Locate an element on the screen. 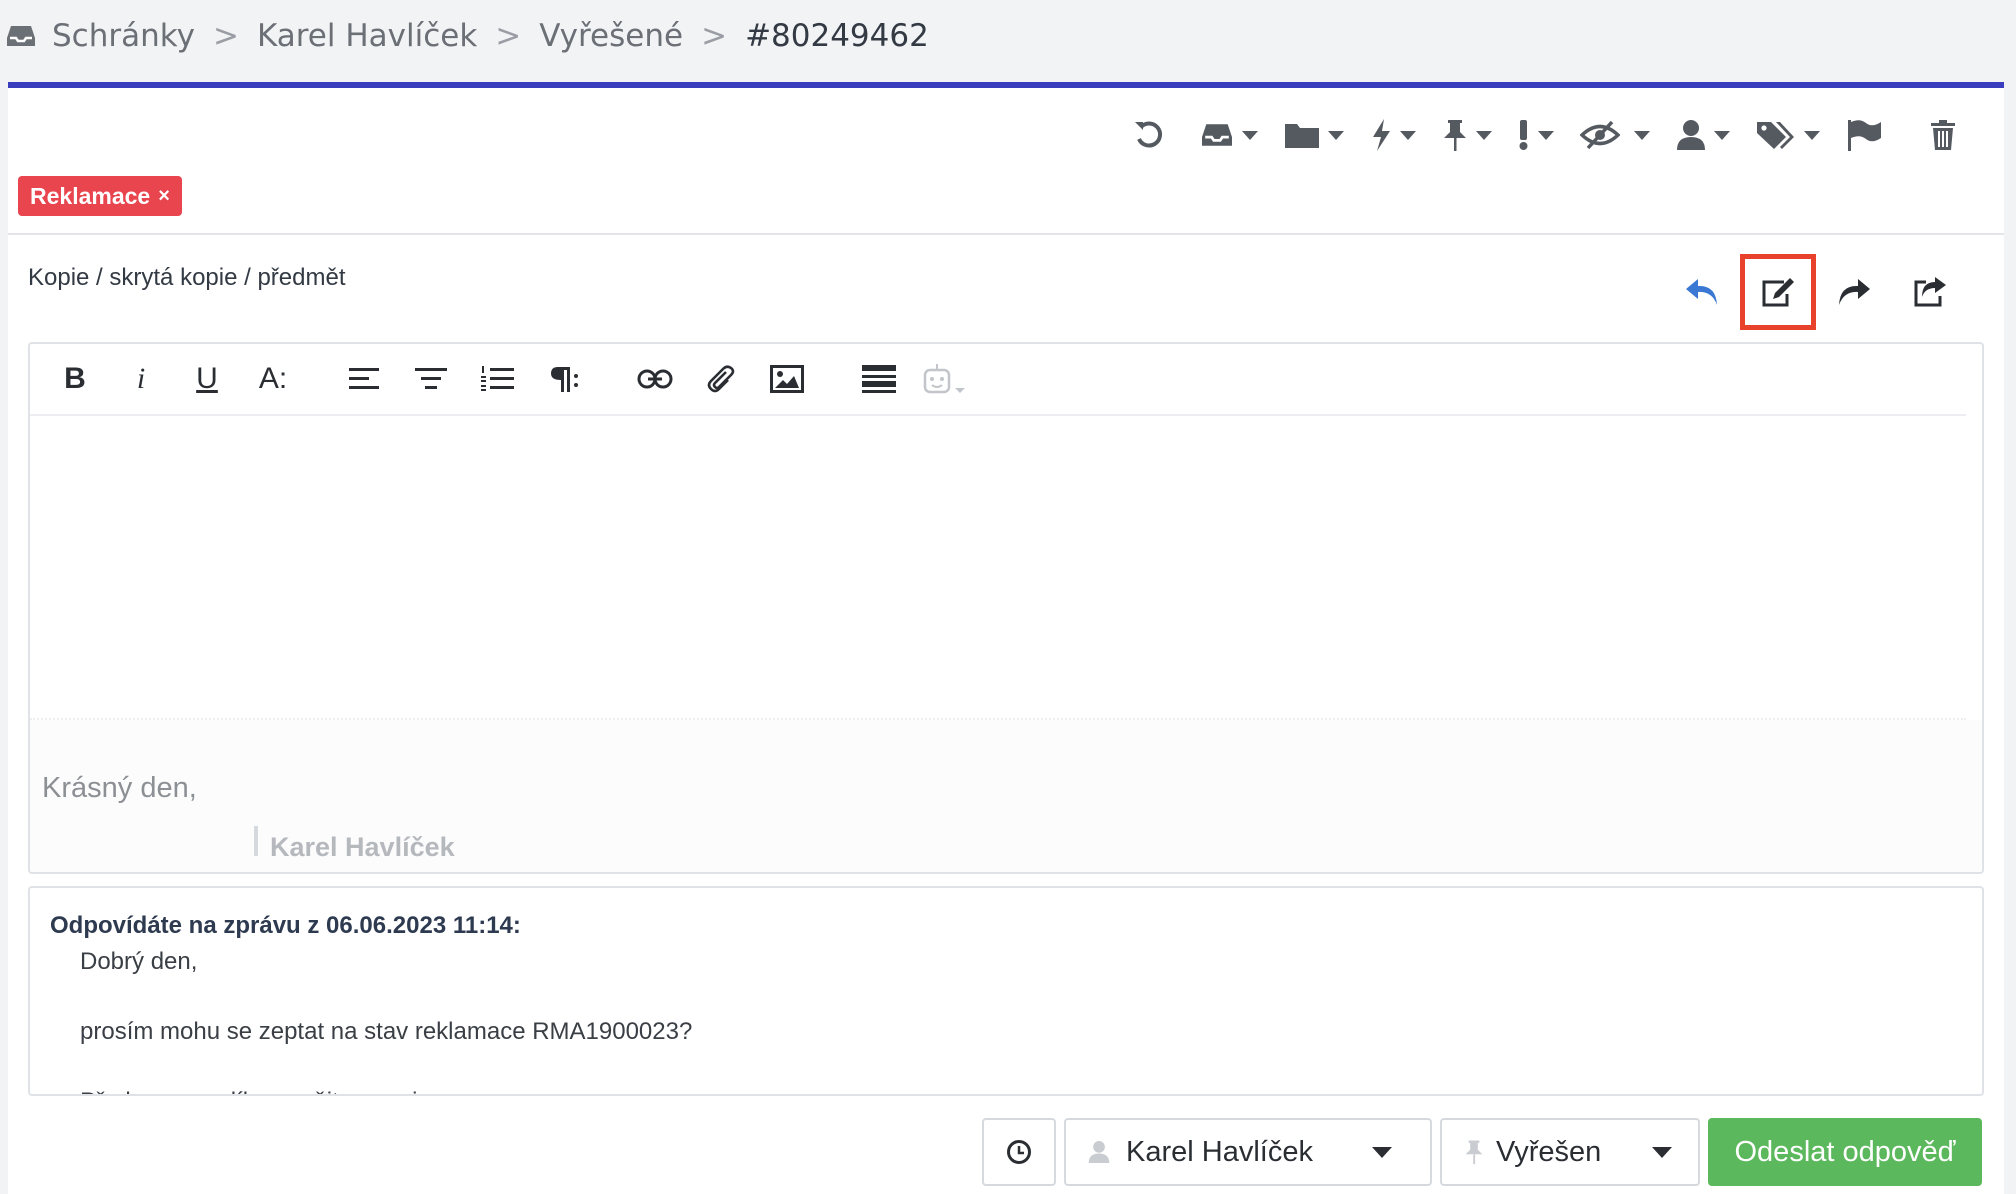  forward-button is located at coordinates (1854, 292).